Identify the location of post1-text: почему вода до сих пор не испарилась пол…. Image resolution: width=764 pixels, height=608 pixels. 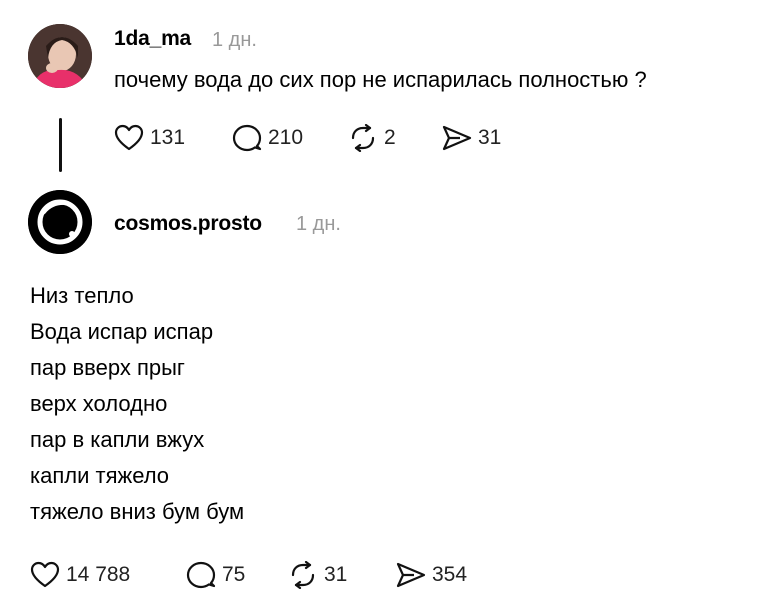
(380, 79).